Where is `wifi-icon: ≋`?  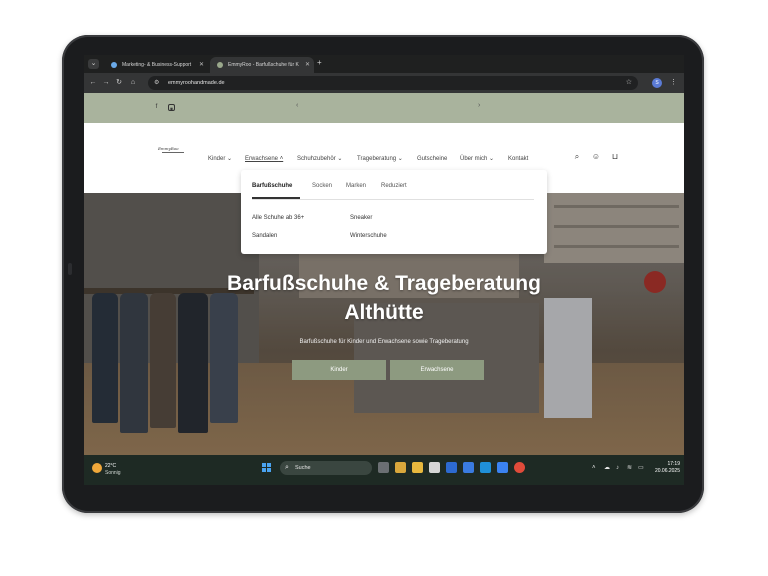 wifi-icon: ≋ is located at coordinates (629, 468).